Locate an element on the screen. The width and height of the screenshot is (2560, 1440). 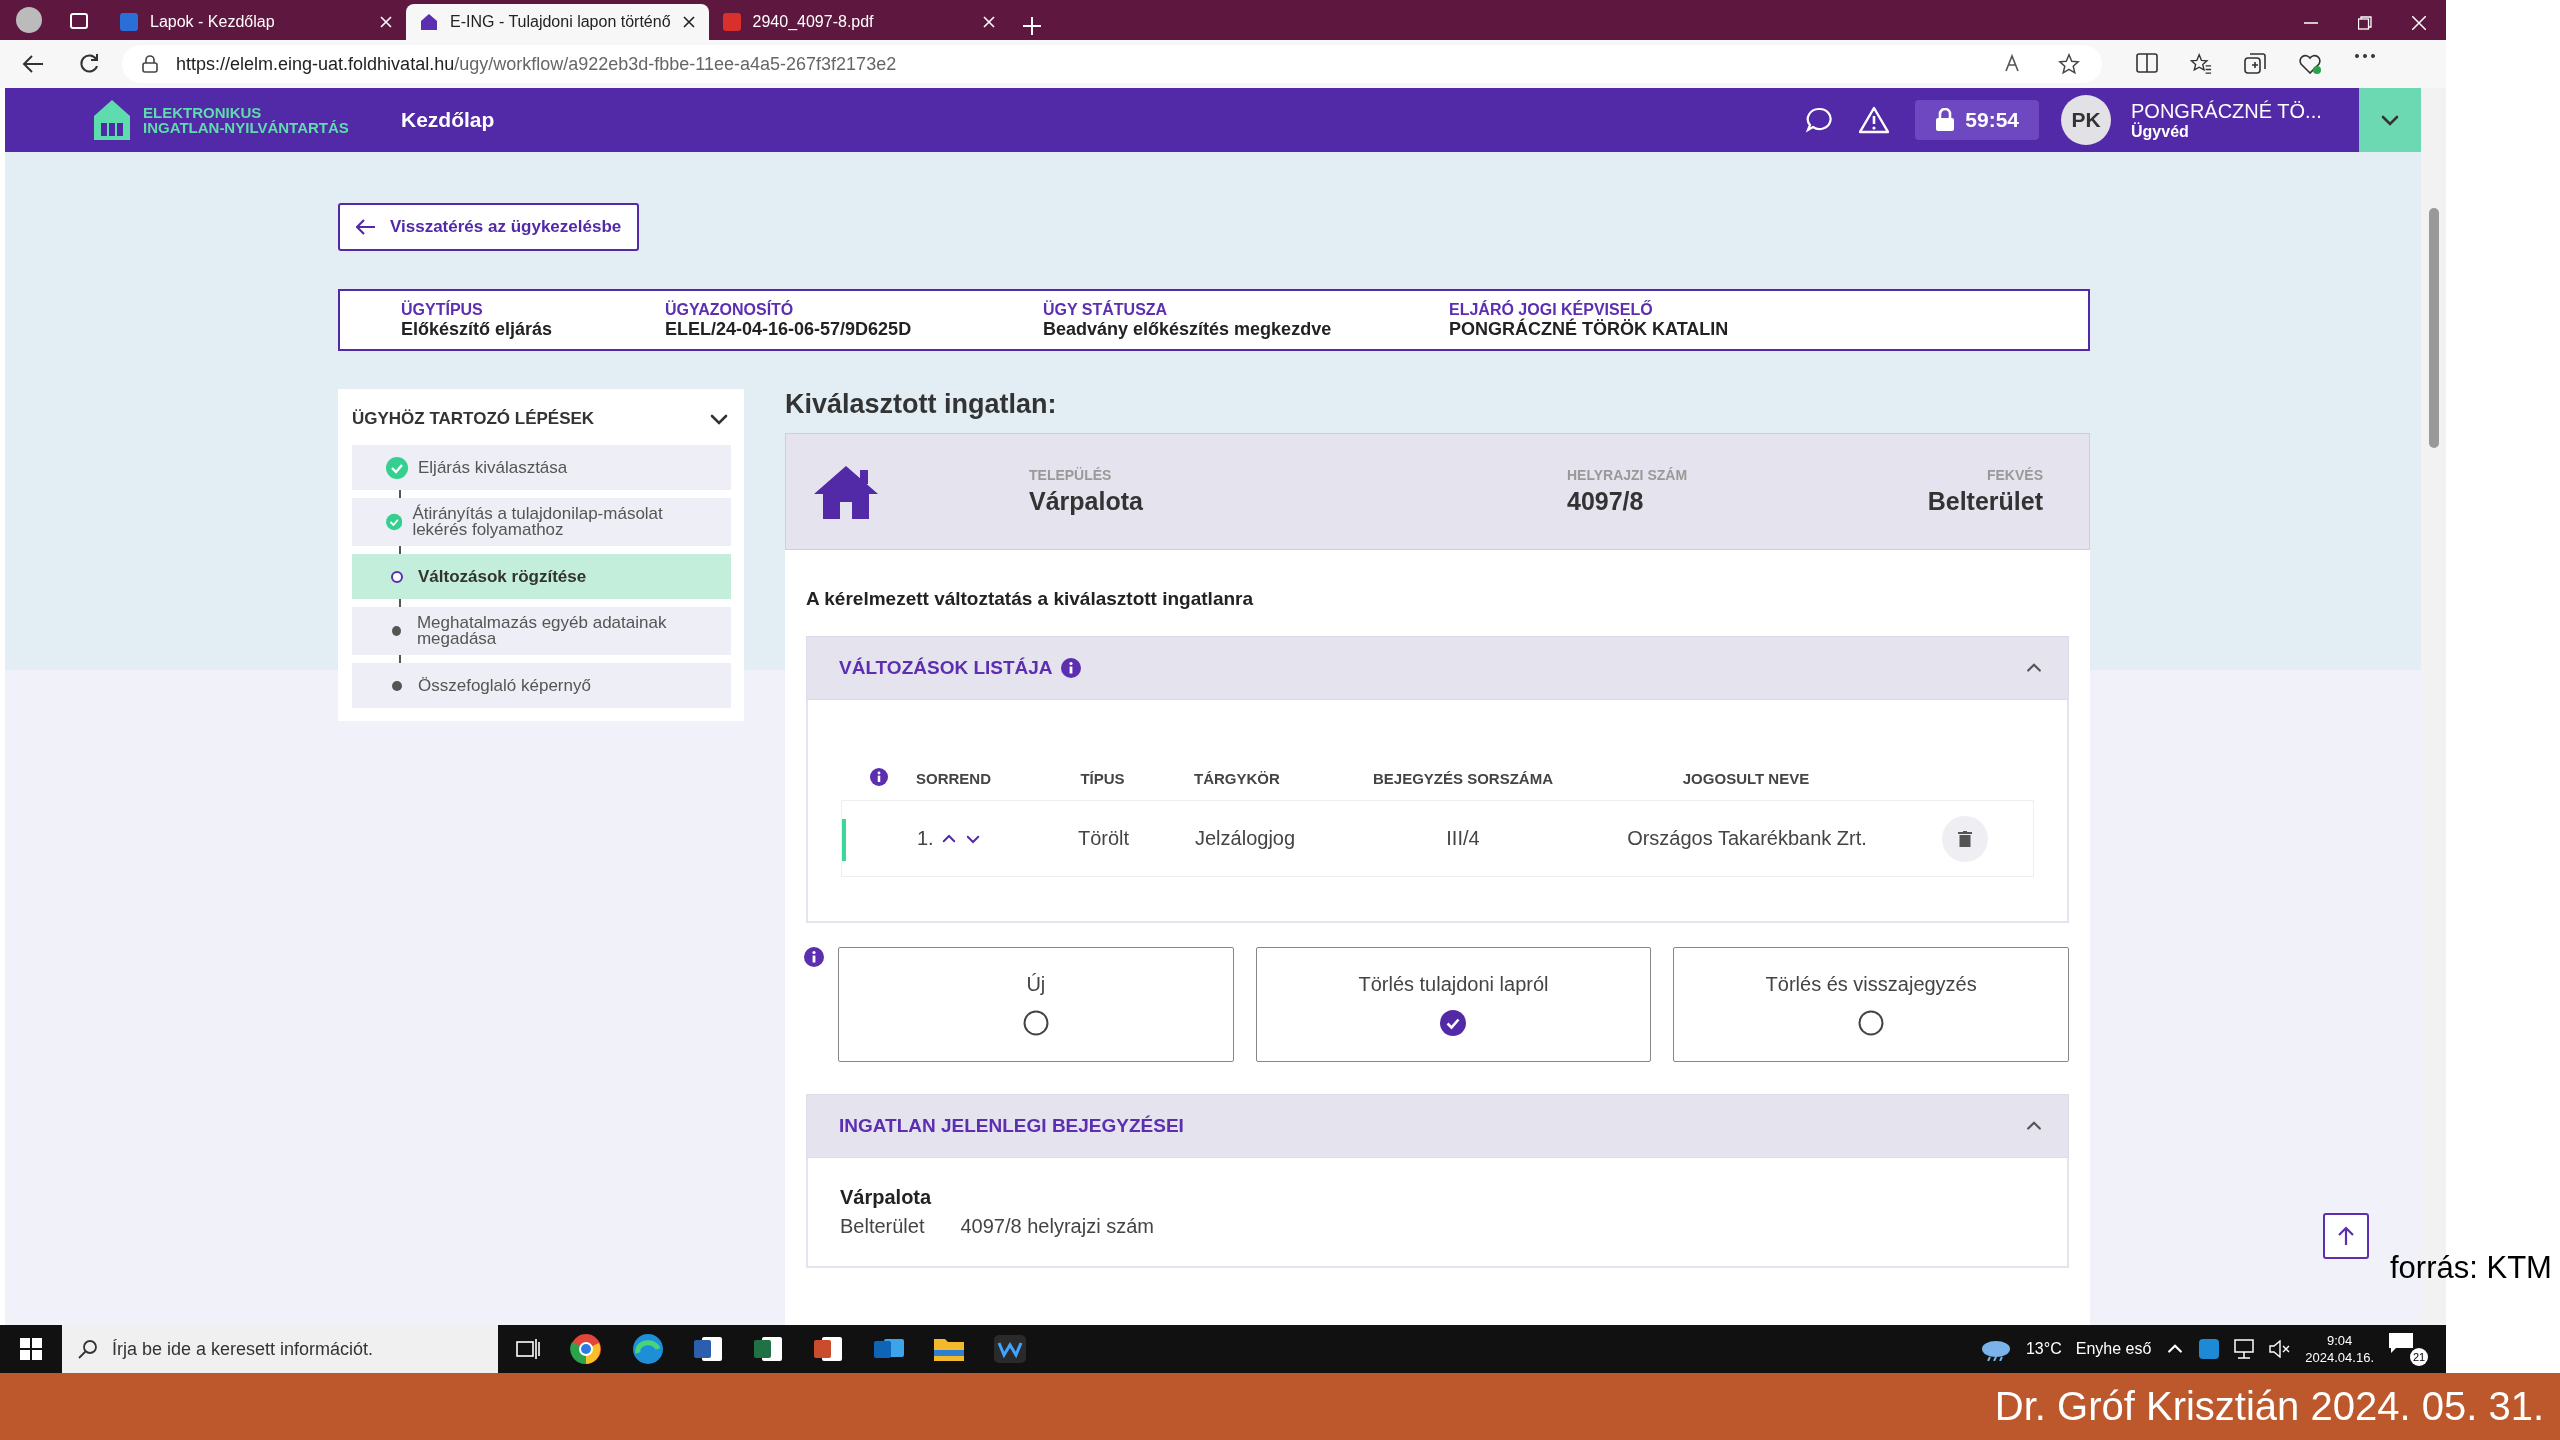
reload-icon is located at coordinates (89, 64).